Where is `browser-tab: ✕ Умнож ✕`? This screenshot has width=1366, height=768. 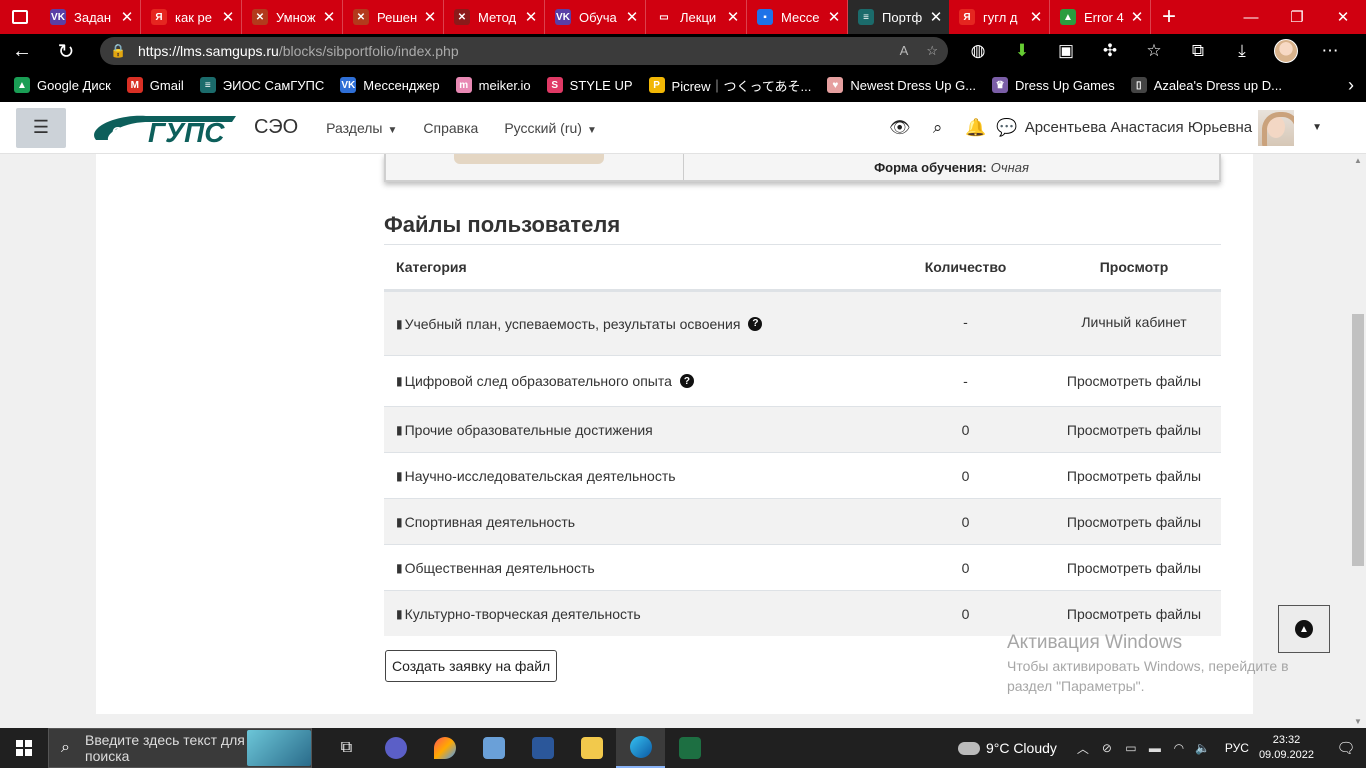
browser-tab: ✕ Умнож ✕ is located at coordinates (292, 17).